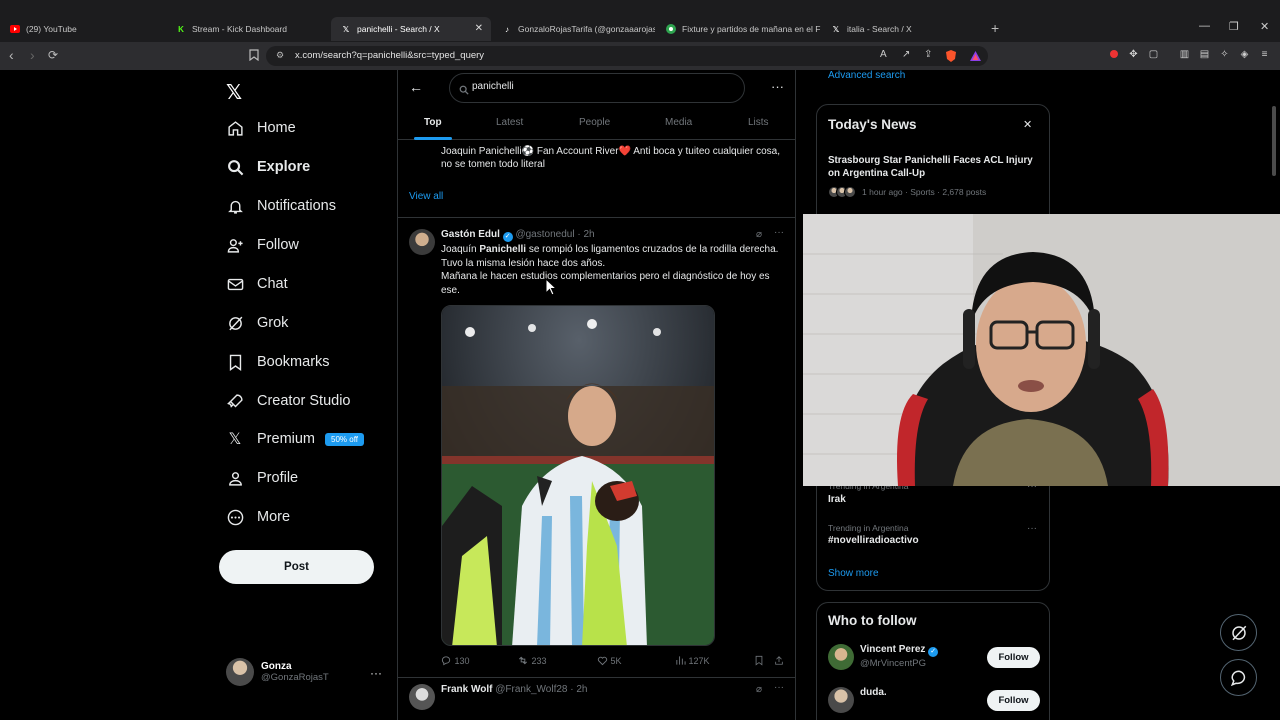 This screenshot has width=1280, height=720. What do you see at coordinates (304, 672) in the screenshot?
I see `account-switcher: Gonza @GonzaRojasT ···` at bounding box center [304, 672].